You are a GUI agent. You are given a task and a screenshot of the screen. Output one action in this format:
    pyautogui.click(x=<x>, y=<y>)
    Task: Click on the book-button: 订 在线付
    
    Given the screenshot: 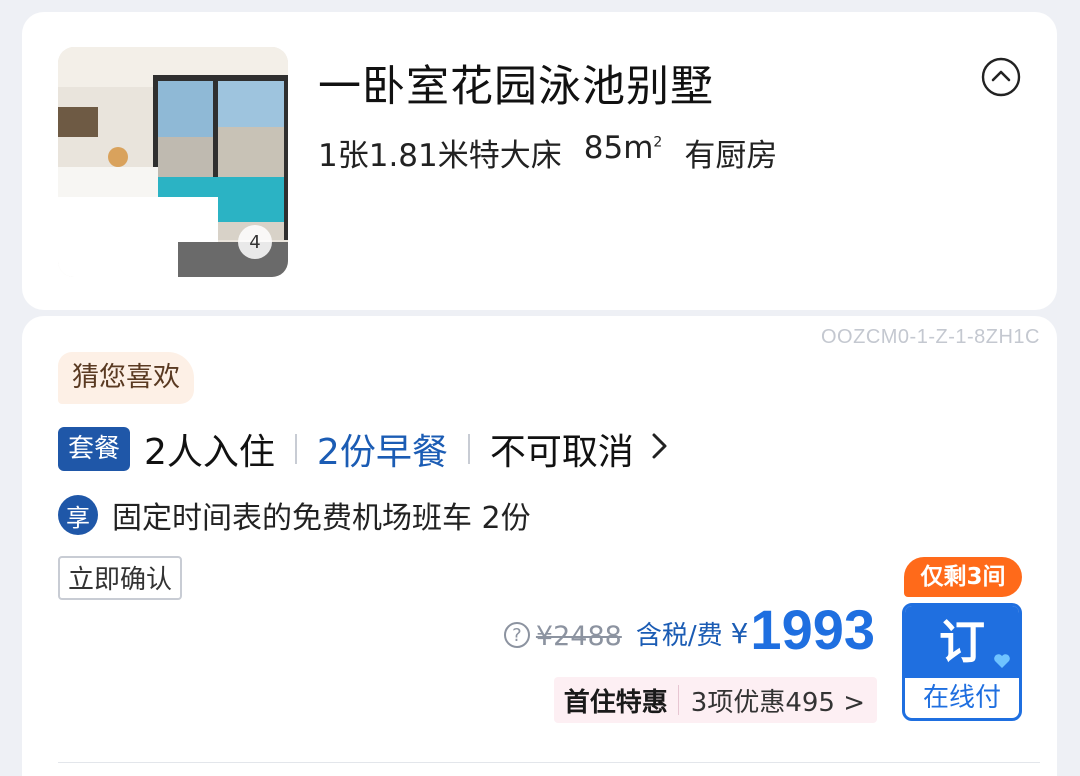 What is the action you would take?
    pyautogui.click(x=962, y=662)
    